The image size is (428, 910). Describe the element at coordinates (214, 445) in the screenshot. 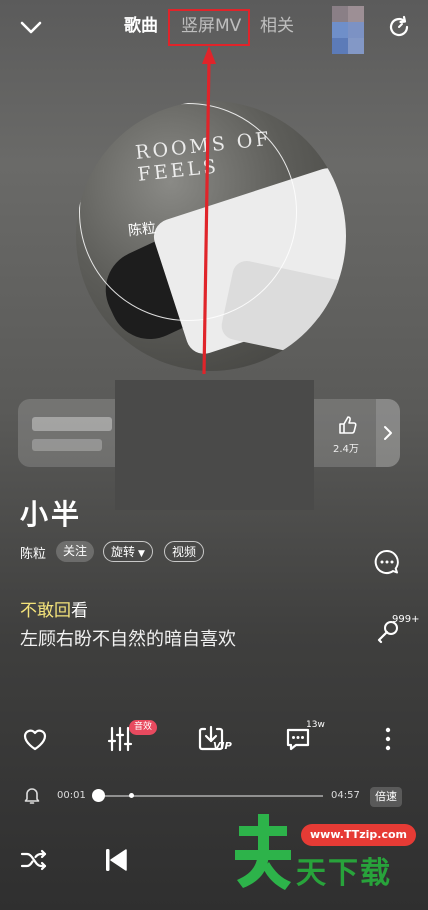

I see `redaction-block` at that location.